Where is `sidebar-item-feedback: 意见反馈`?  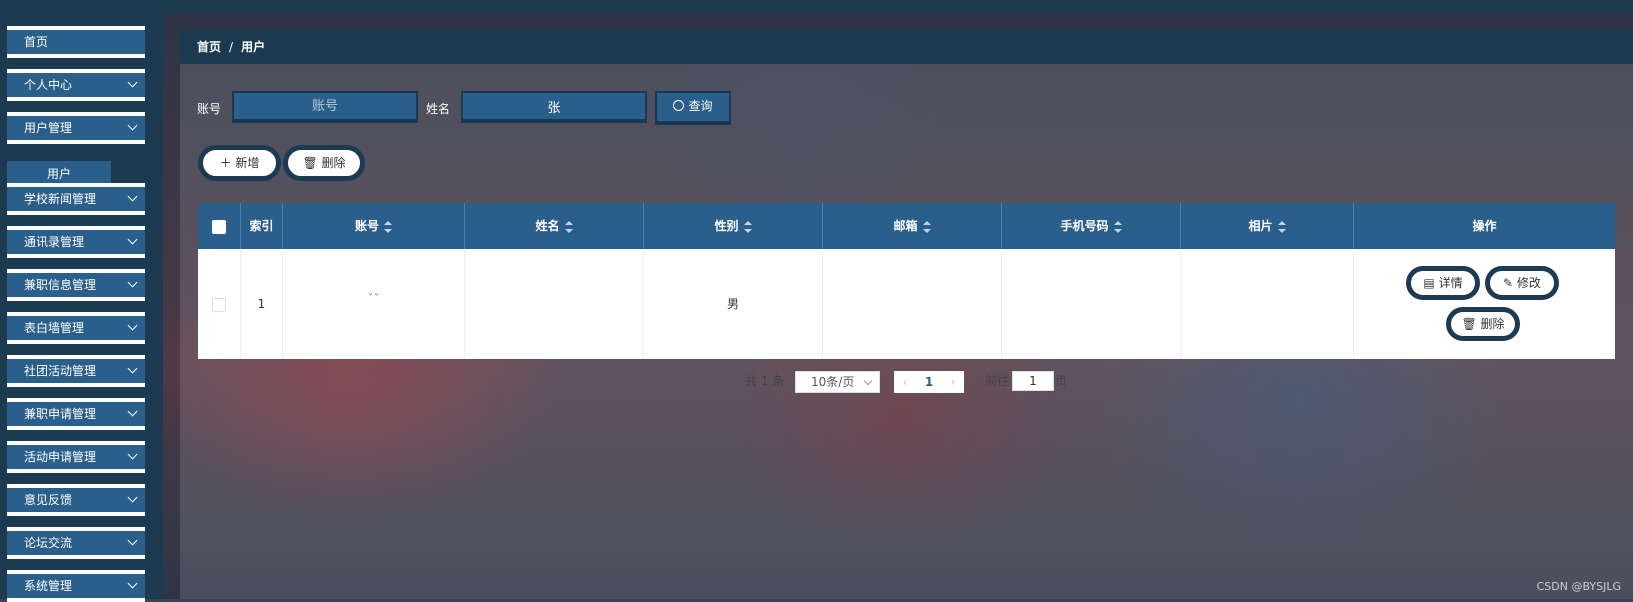 sidebar-item-feedback: 意见反馈 is located at coordinates (76, 500).